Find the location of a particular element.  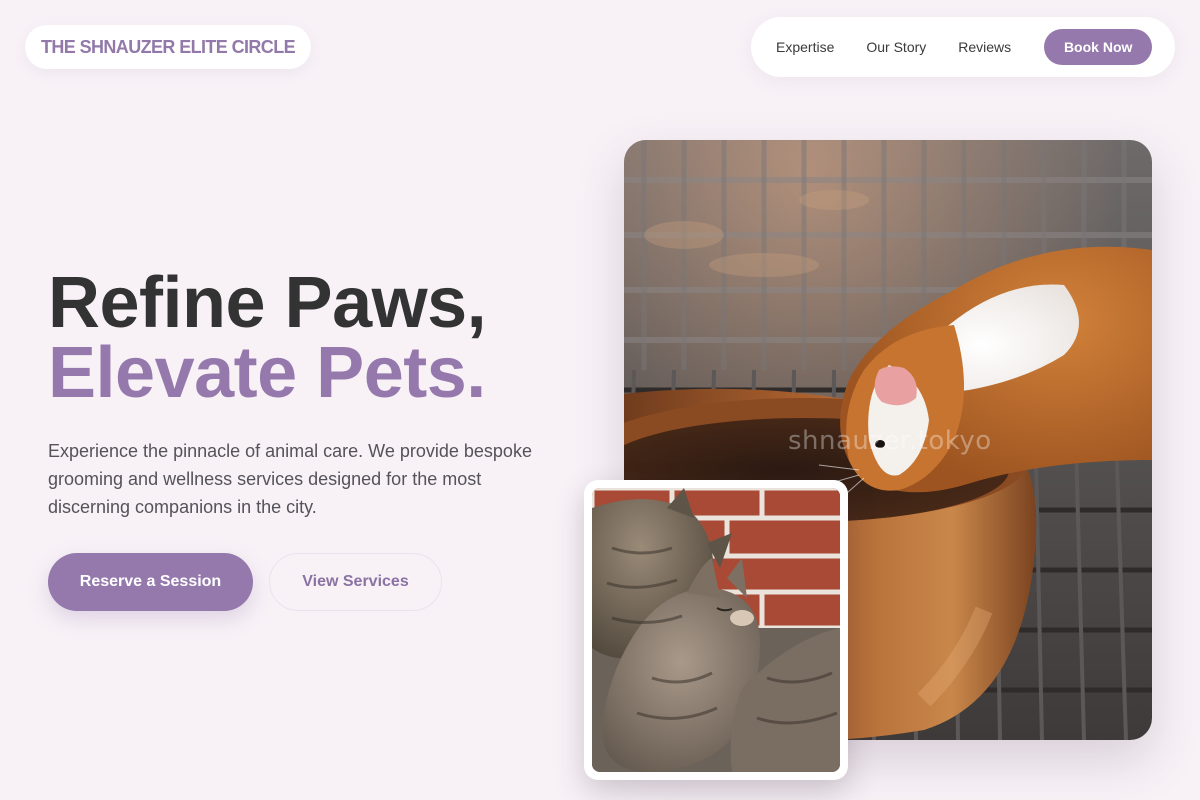

brand-logo-text: THE SHNAUZER ELITE CIRCLE is located at coordinates (168, 46).